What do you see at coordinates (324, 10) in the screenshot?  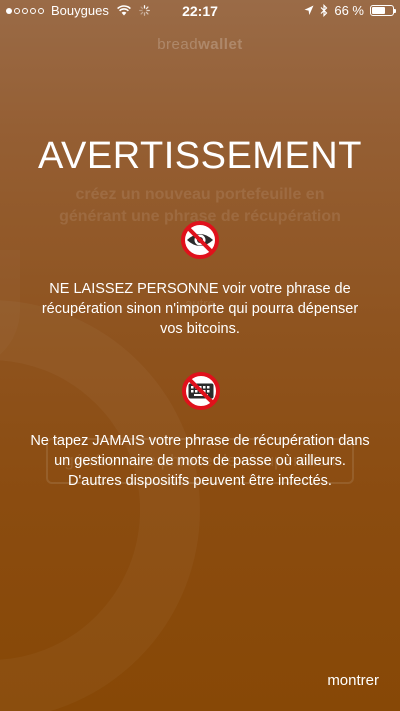 I see `bluetooth-icon` at bounding box center [324, 10].